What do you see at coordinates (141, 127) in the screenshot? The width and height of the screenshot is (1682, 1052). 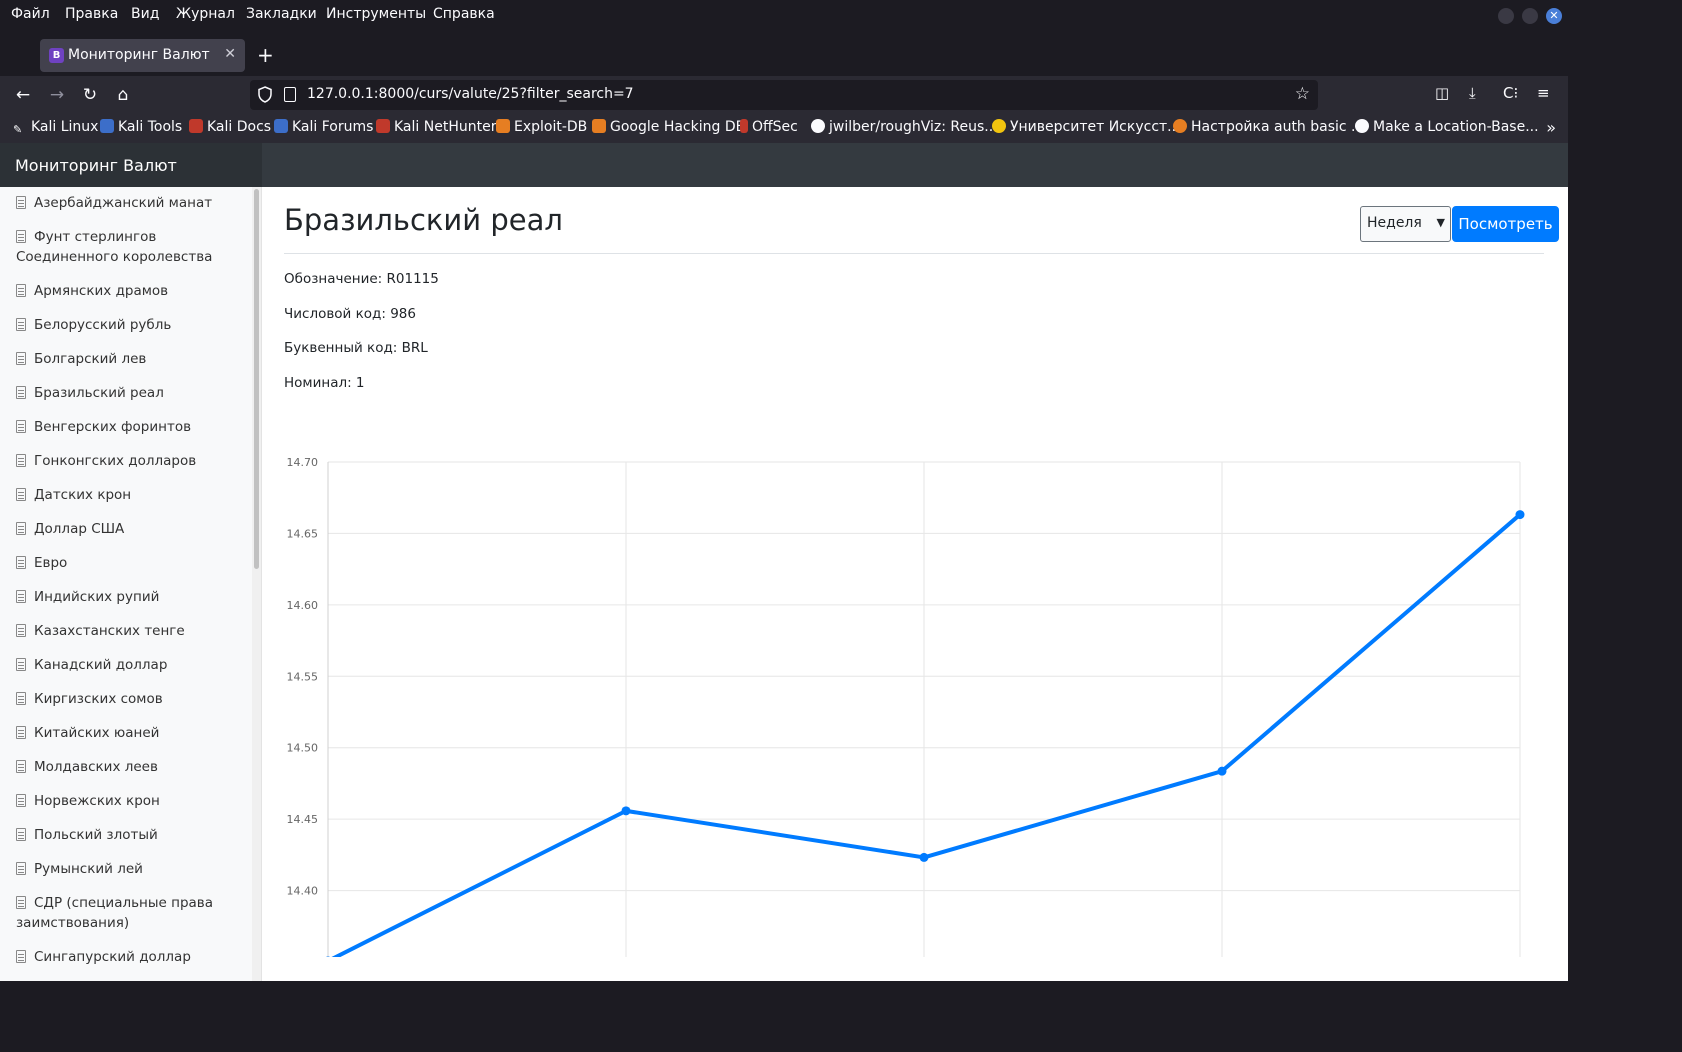 I see `bookmark-kali-tools: Kali Tools` at bounding box center [141, 127].